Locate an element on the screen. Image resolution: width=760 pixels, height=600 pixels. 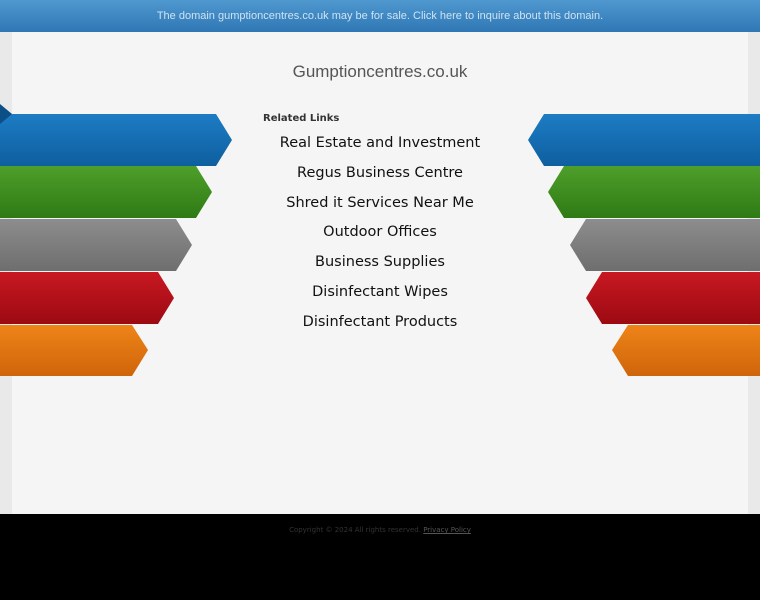
related-link-business-supplies: Business Supplies is located at coordinates (380, 262).